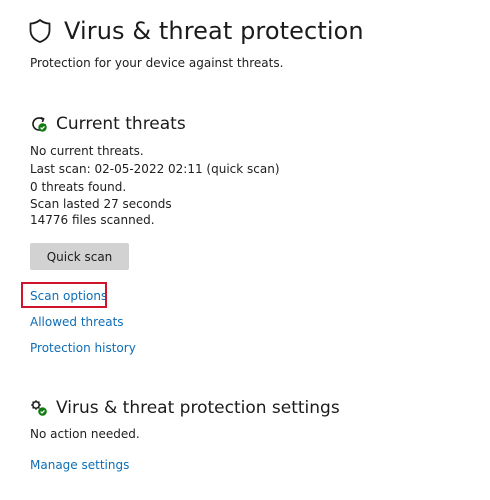  What do you see at coordinates (39, 124) in the screenshot?
I see `threat-refresh-icon` at bounding box center [39, 124].